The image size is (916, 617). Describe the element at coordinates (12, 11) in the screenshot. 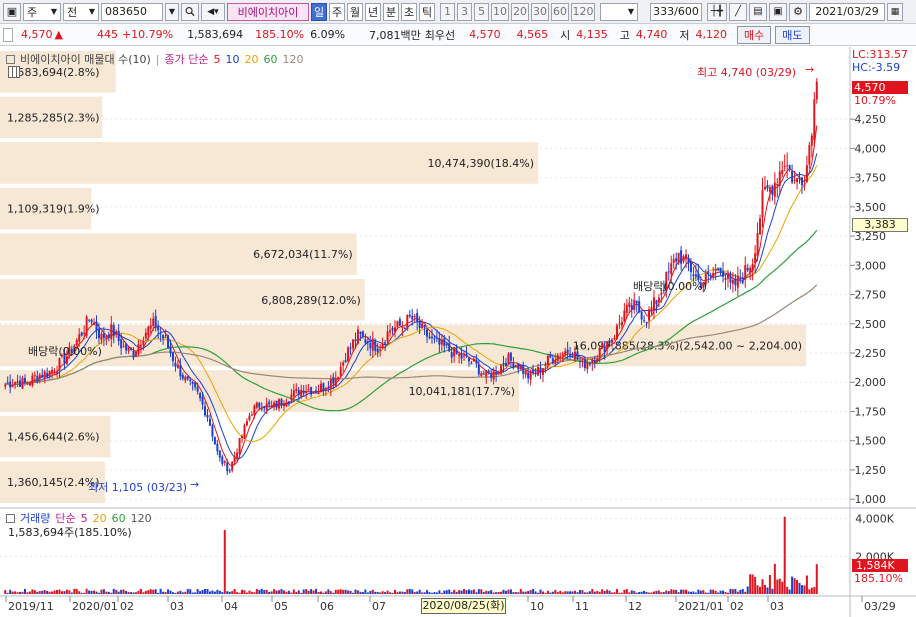

I see `layout-icon: ▣` at that location.